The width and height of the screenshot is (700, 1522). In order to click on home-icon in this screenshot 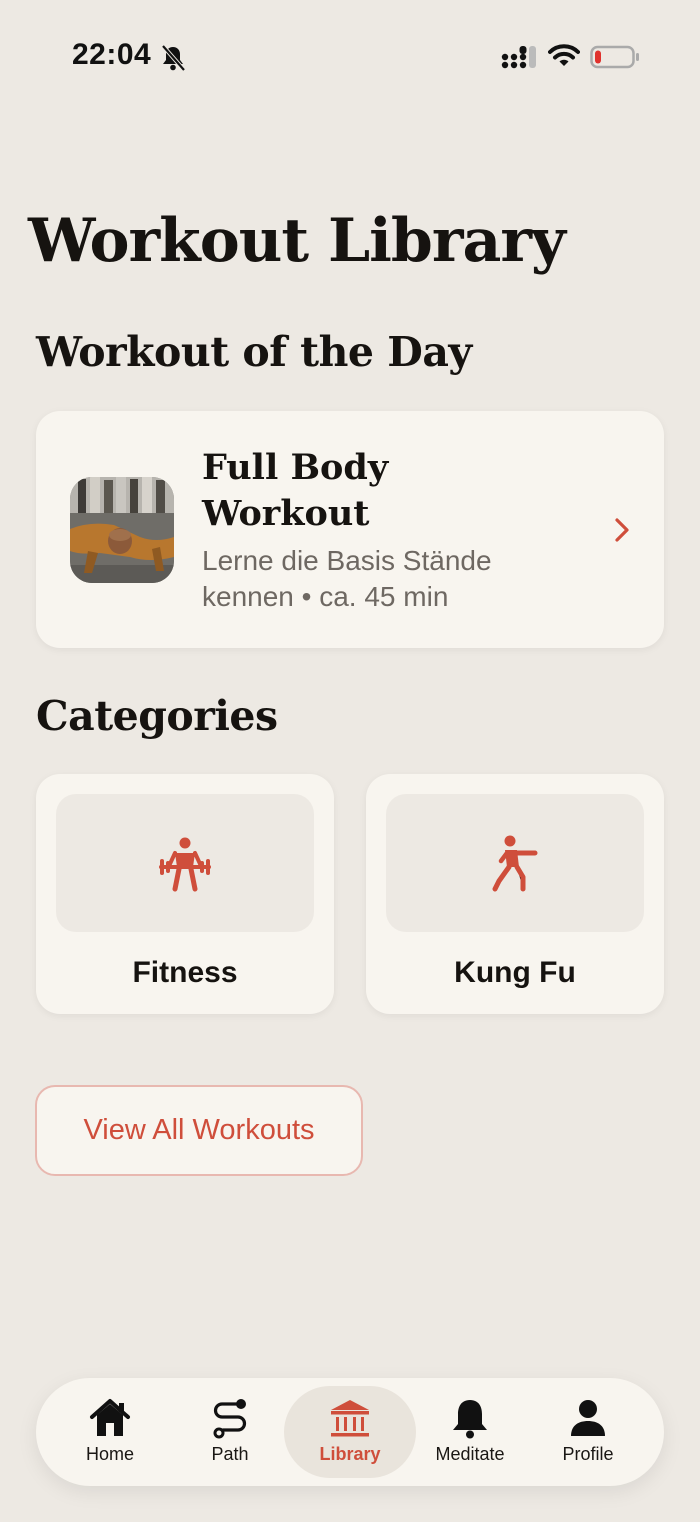, I will do `click(110, 1417)`.